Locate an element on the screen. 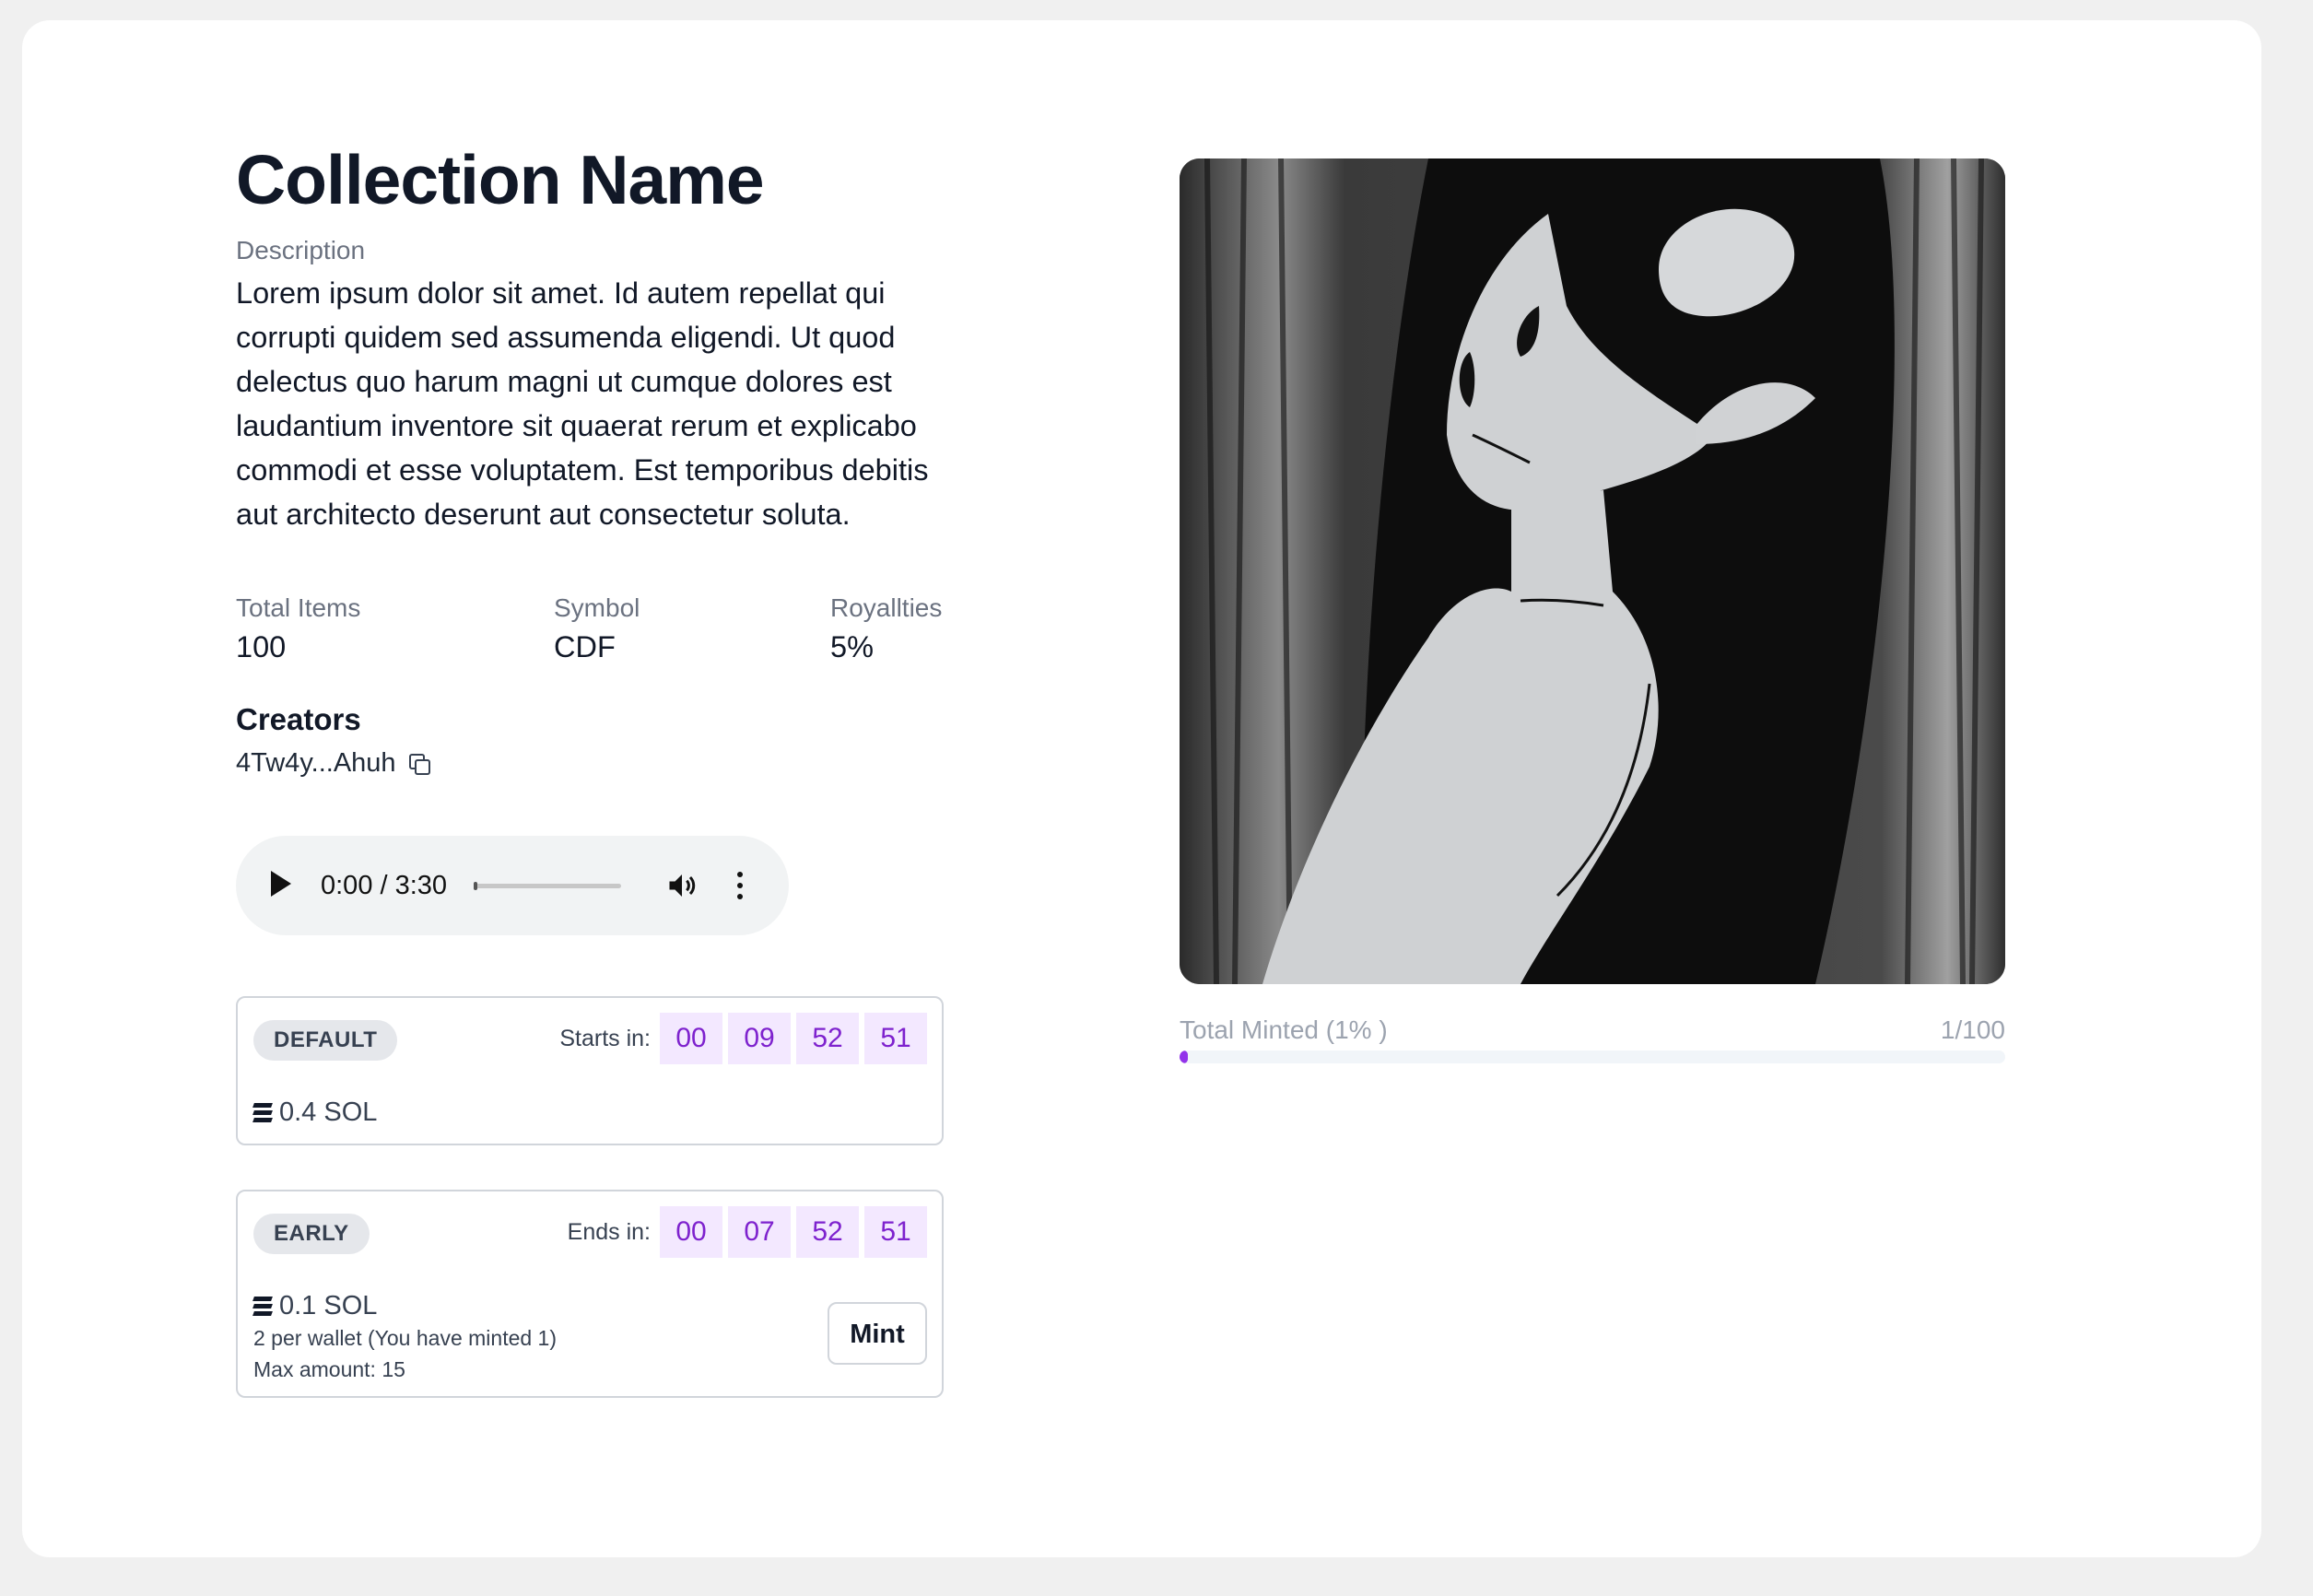  copy-icon is located at coordinates (419, 764).